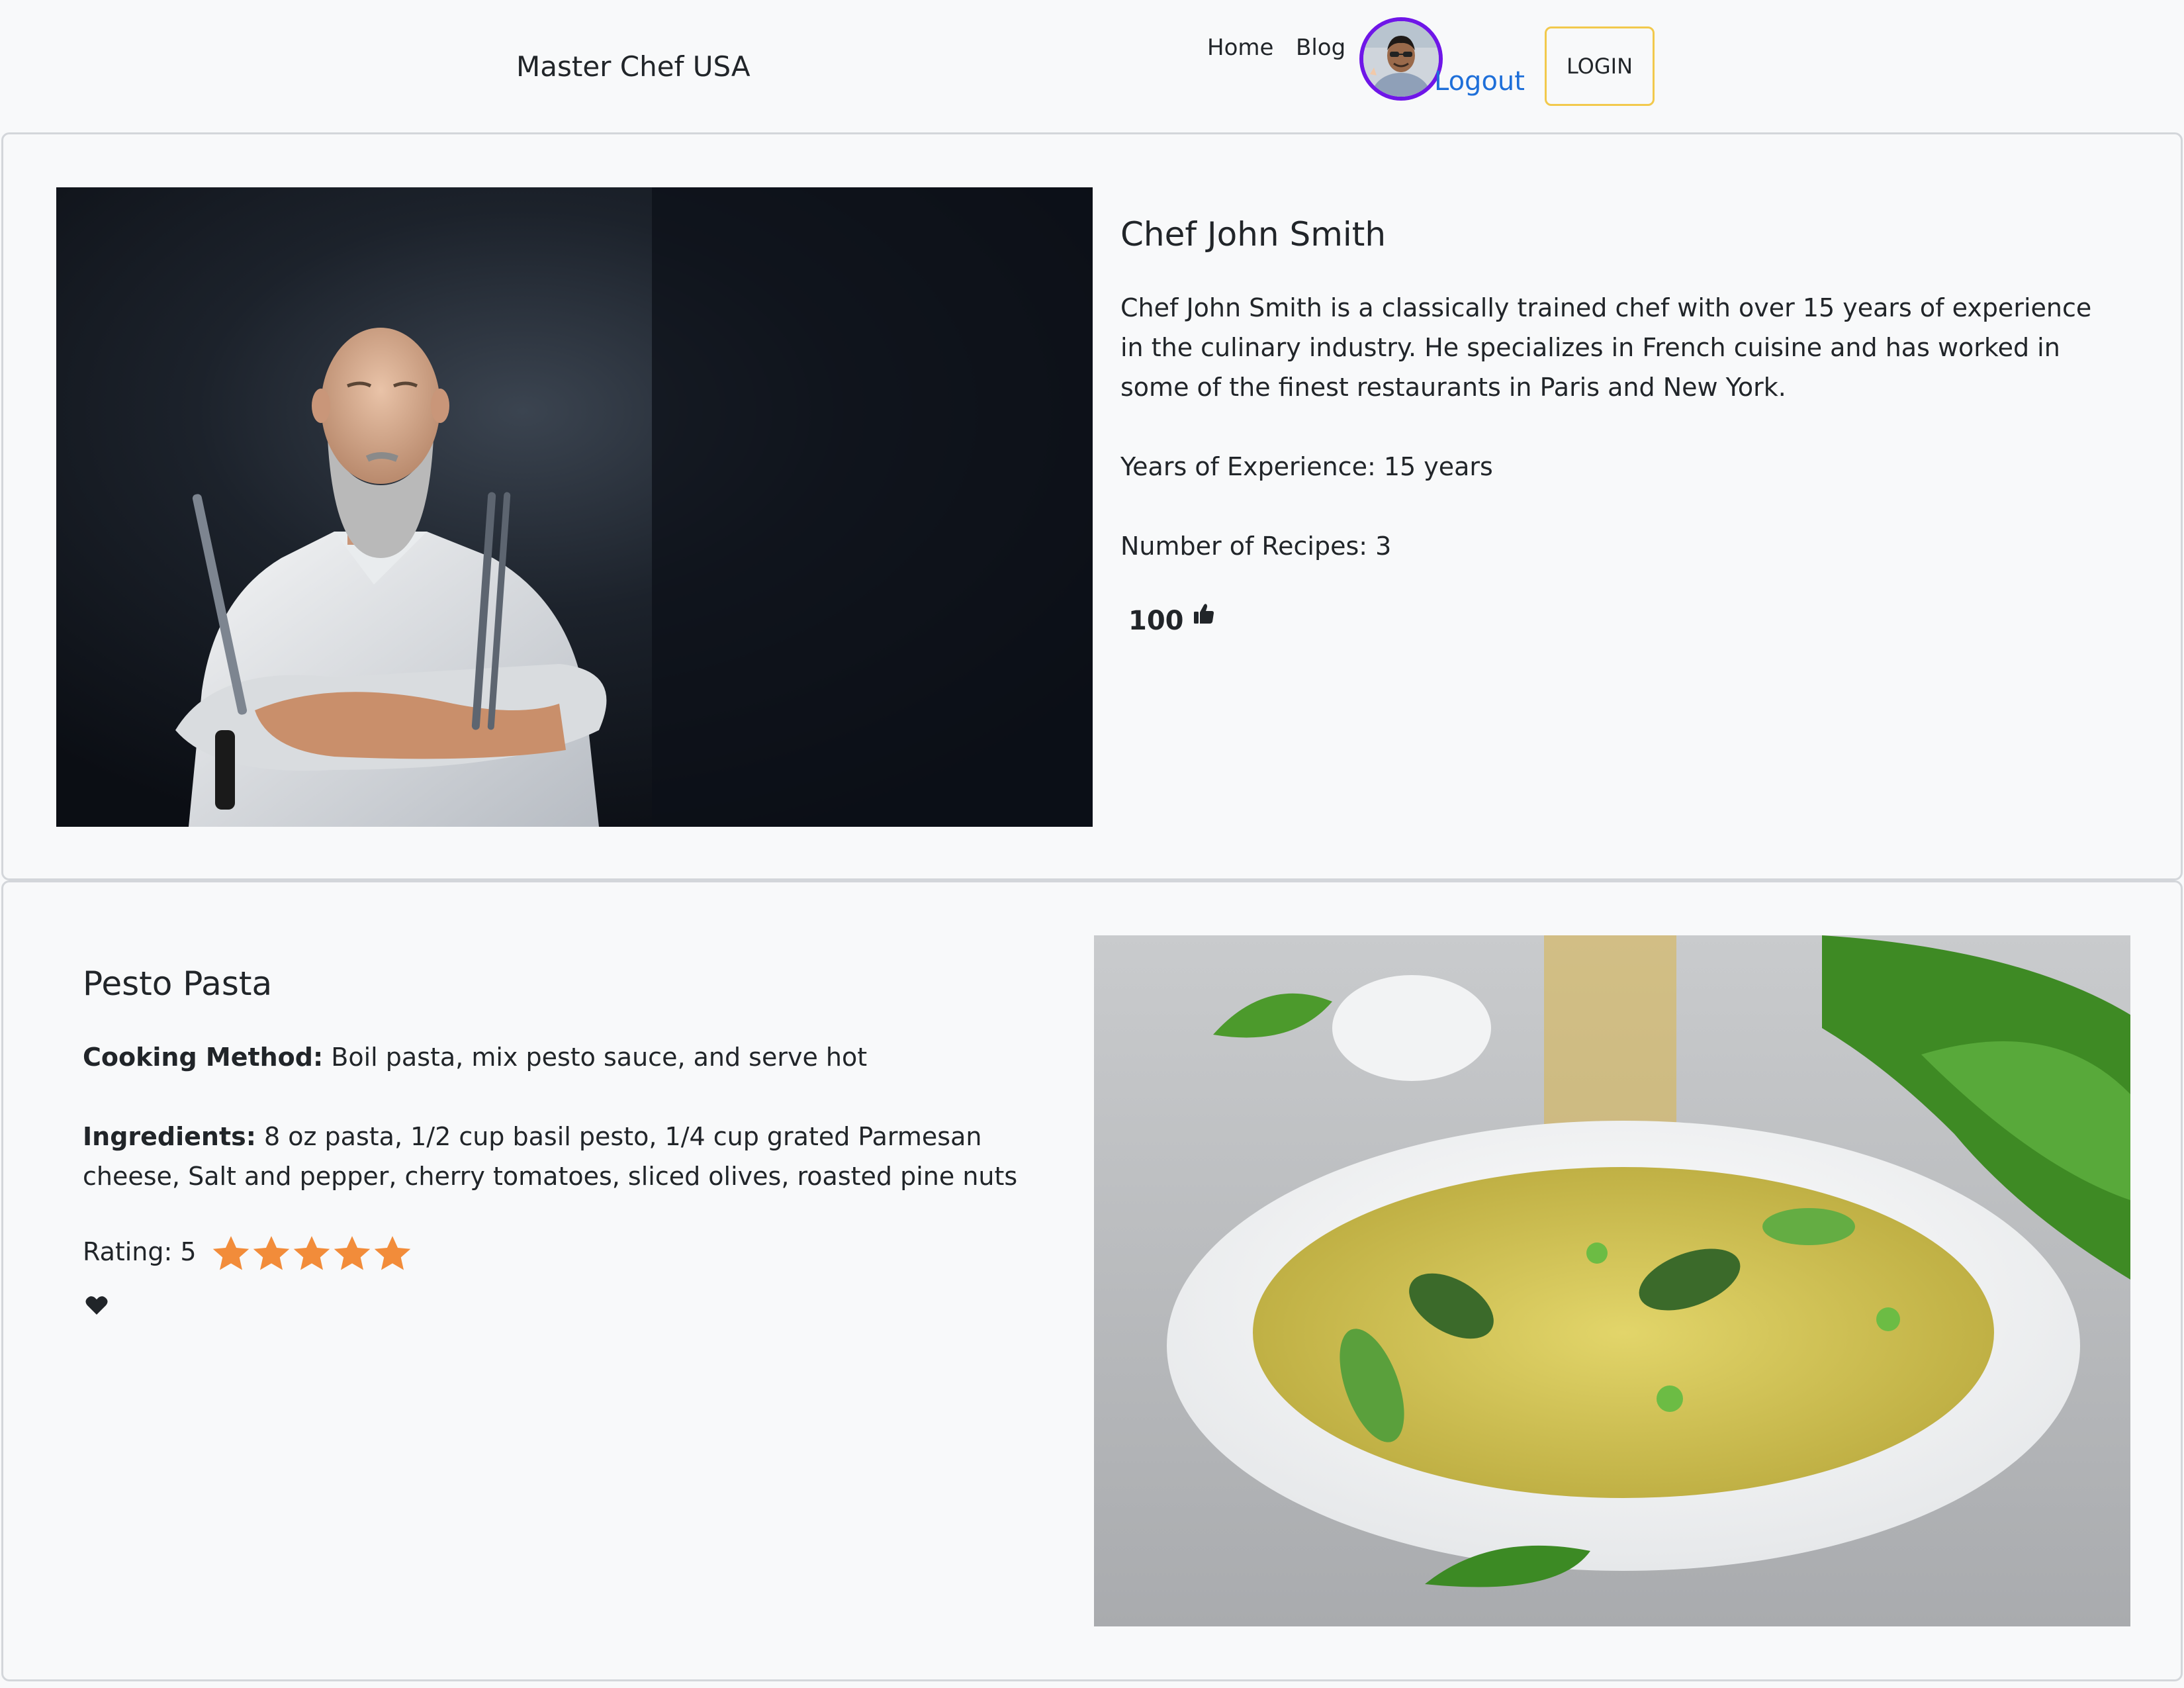 This screenshot has width=2184, height=1688. I want to click on logout-link: Logout, so click(1479, 81).